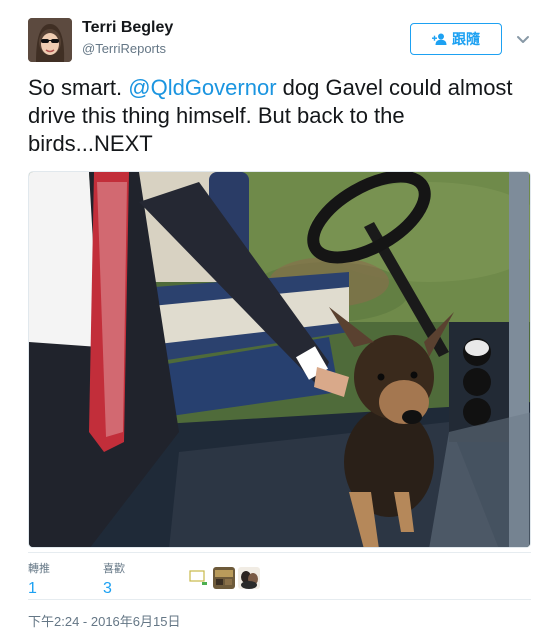 The width and height of the screenshot is (558, 633). What do you see at coordinates (78, 87) in the screenshot?
I see `tweet-text-start: So smart.` at bounding box center [78, 87].